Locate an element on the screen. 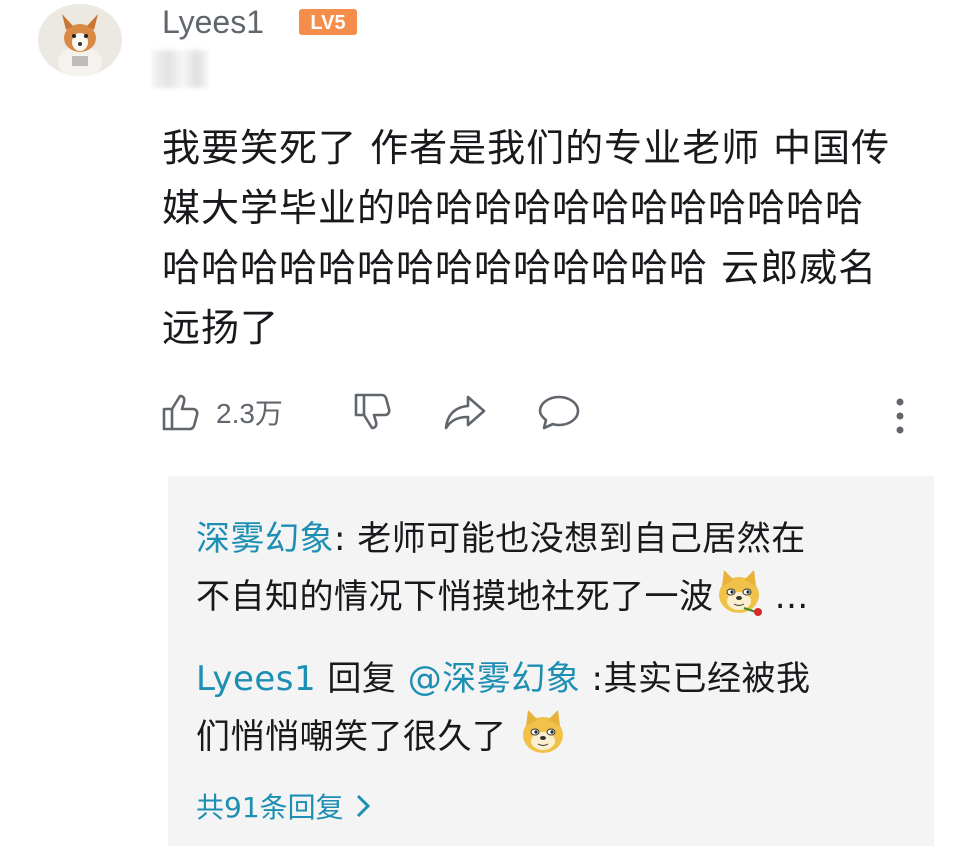 Image resolution: width=960 pixels, height=846 pixels. dislike-icon is located at coordinates (372, 411).